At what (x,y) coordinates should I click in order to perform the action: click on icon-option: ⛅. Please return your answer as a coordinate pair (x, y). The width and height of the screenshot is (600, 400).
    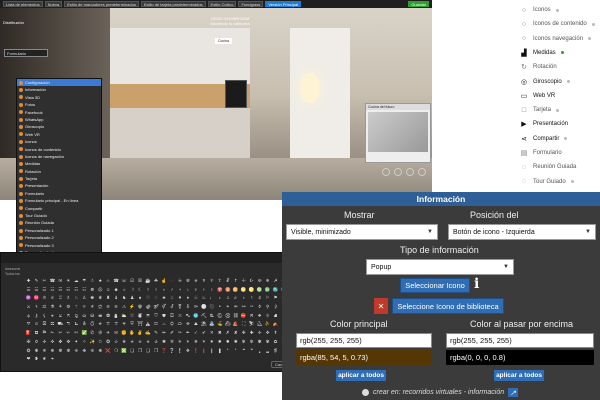
    Looking at the image, I should click on (124, 316).